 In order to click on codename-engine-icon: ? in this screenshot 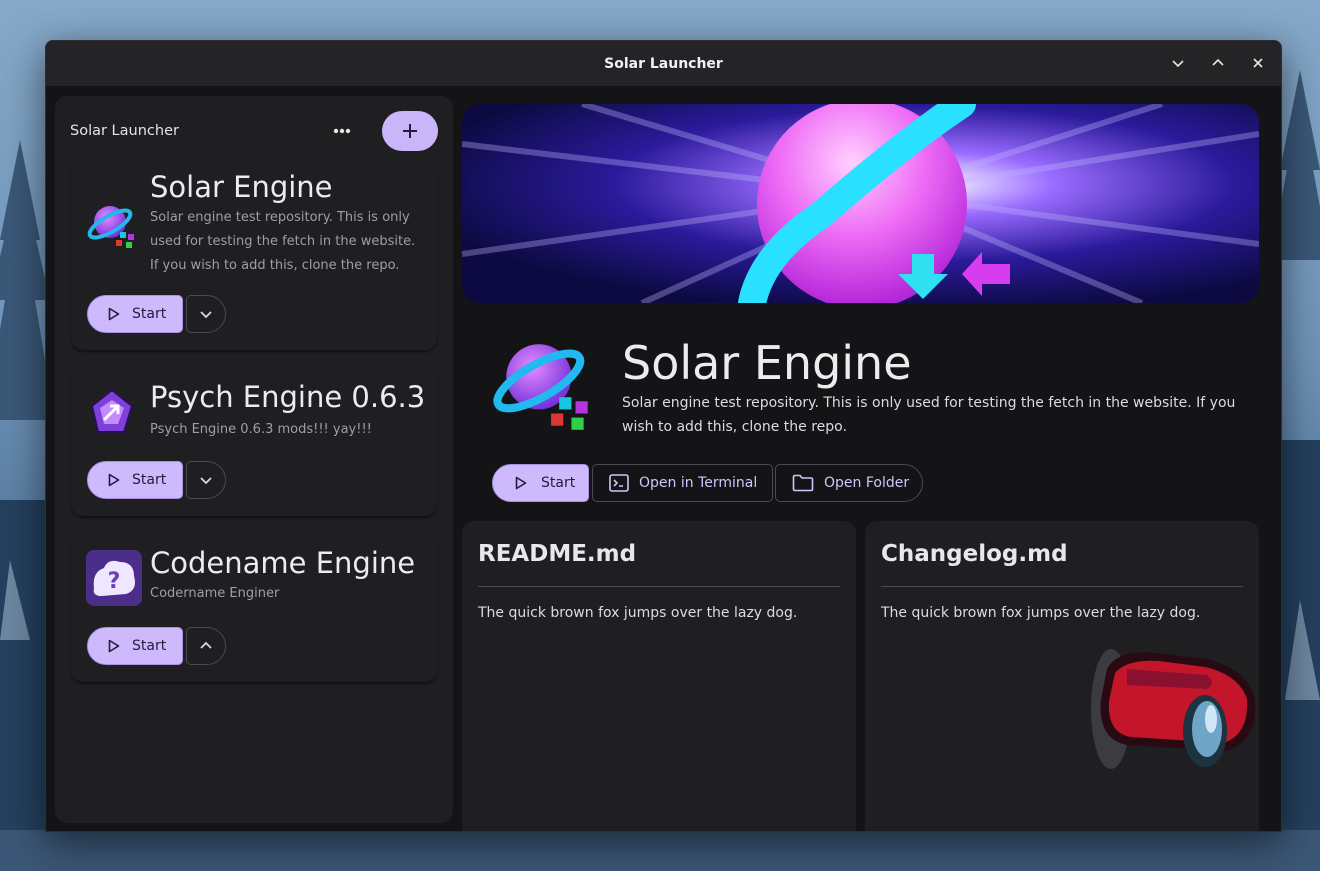, I will do `click(114, 578)`.